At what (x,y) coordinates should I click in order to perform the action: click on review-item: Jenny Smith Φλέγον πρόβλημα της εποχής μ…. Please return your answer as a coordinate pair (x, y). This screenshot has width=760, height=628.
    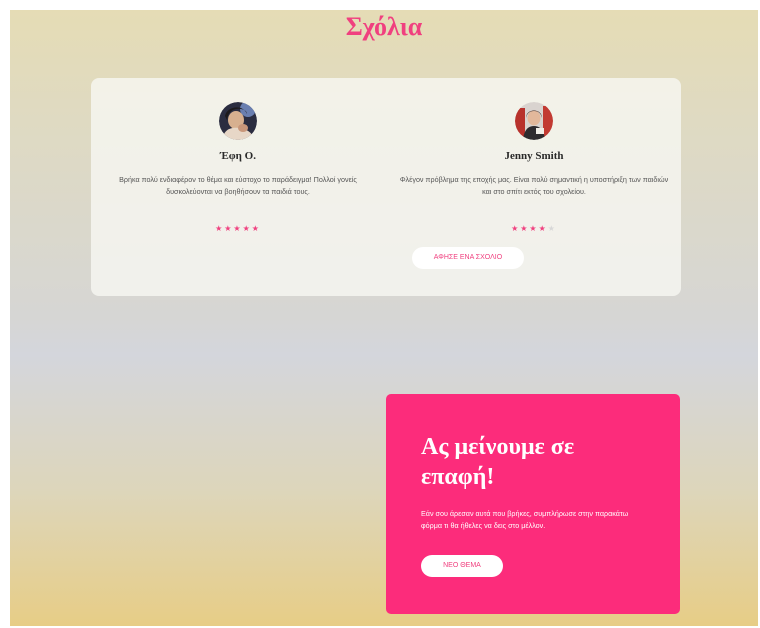
    Looking at the image, I should click on (534, 167).